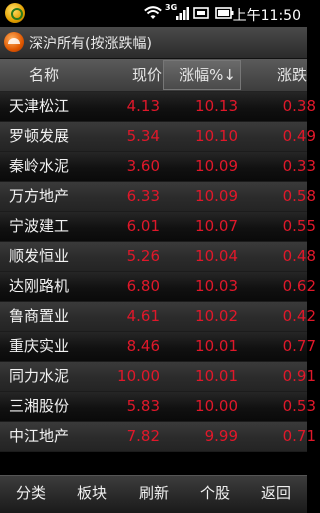  I want to click on stock-pct-change: 9.99, so click(221, 436).